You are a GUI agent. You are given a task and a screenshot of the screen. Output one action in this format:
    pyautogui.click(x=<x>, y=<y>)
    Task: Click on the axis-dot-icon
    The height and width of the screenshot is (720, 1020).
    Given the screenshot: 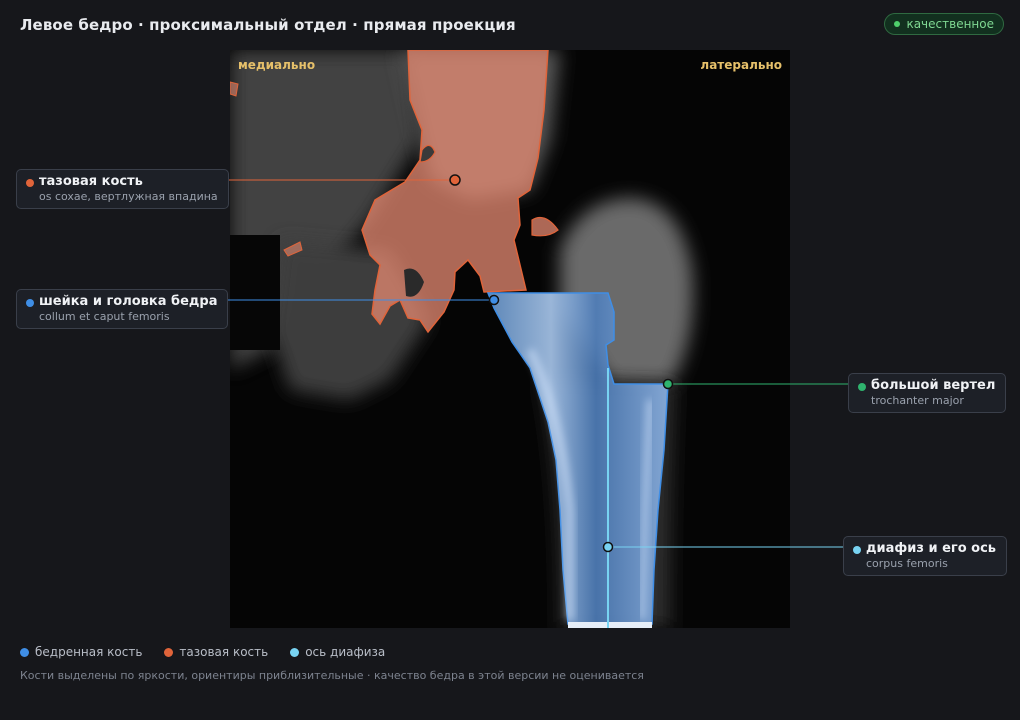 What is the action you would take?
    pyautogui.click(x=857, y=550)
    